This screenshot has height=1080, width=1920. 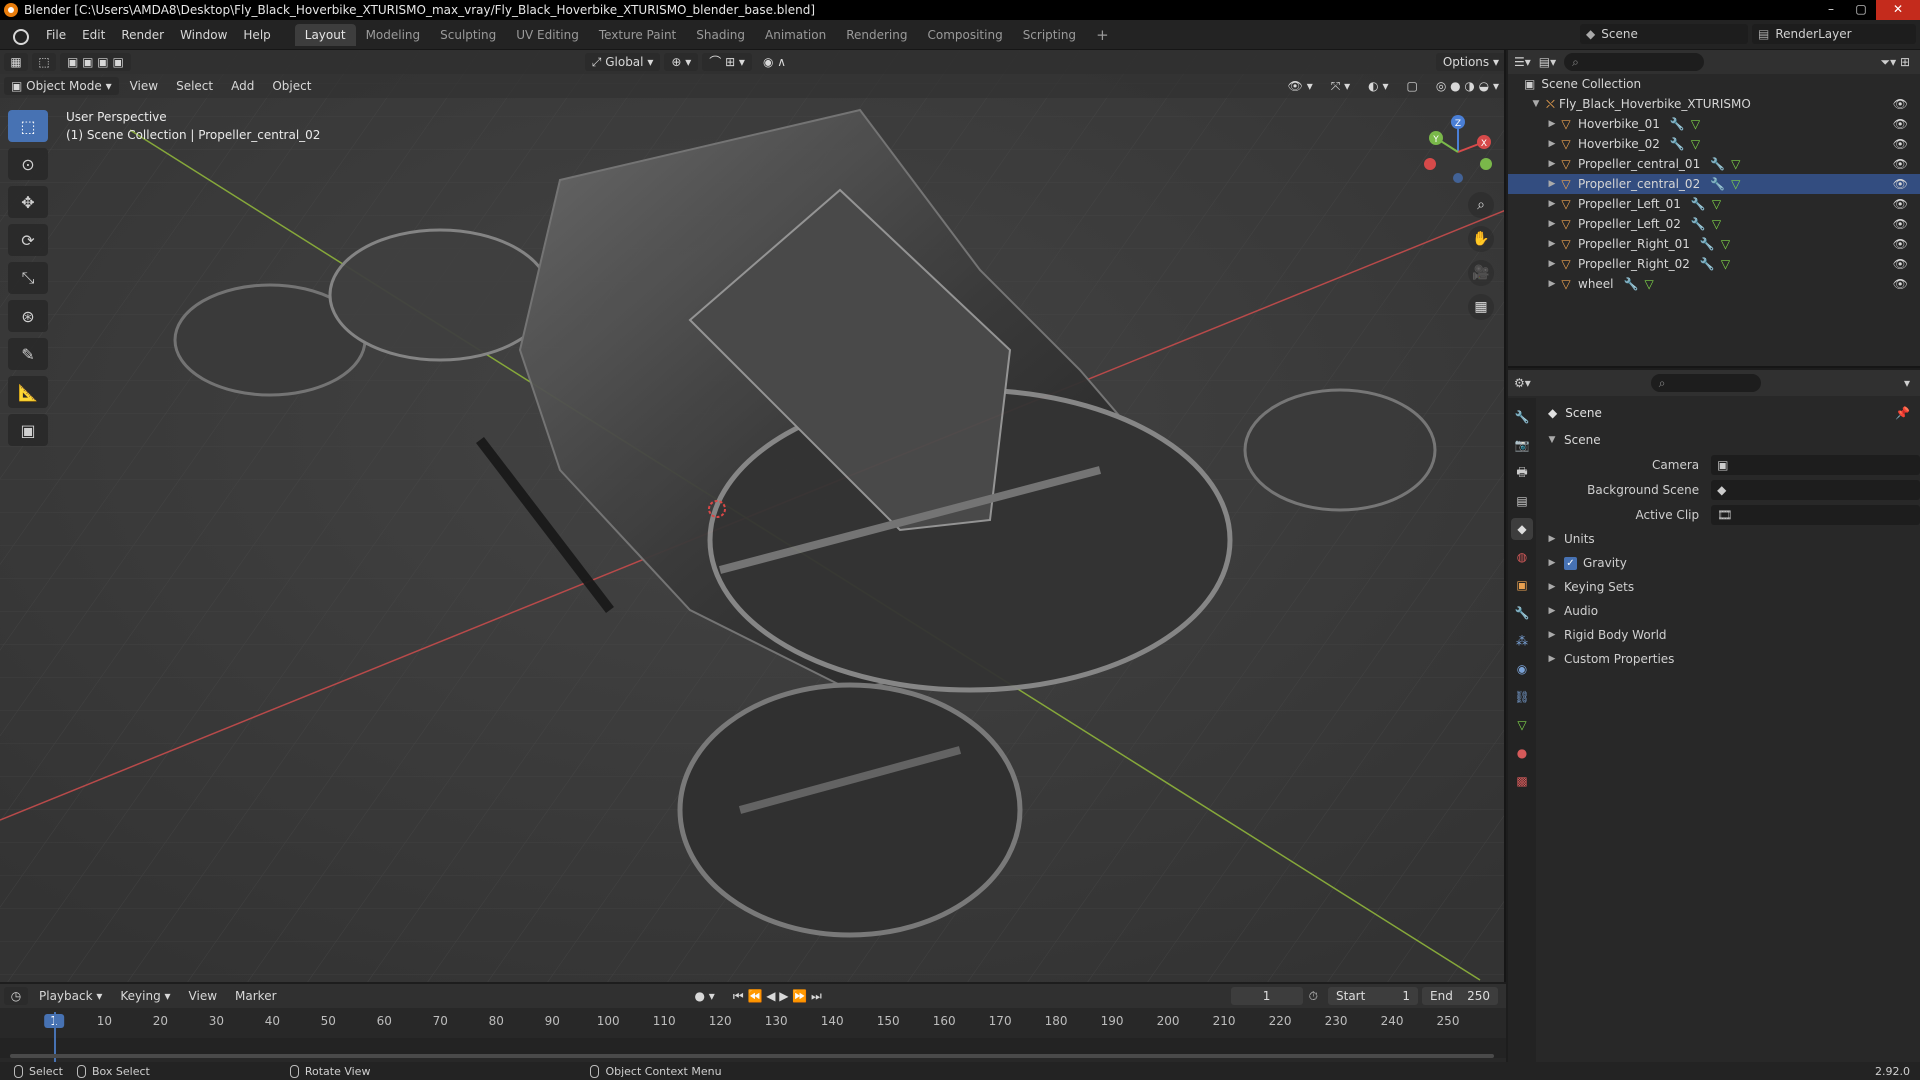 What do you see at coordinates (622, 62) in the screenshot?
I see `transform-orientation-dropdown: ⤢ Global ▾` at bounding box center [622, 62].